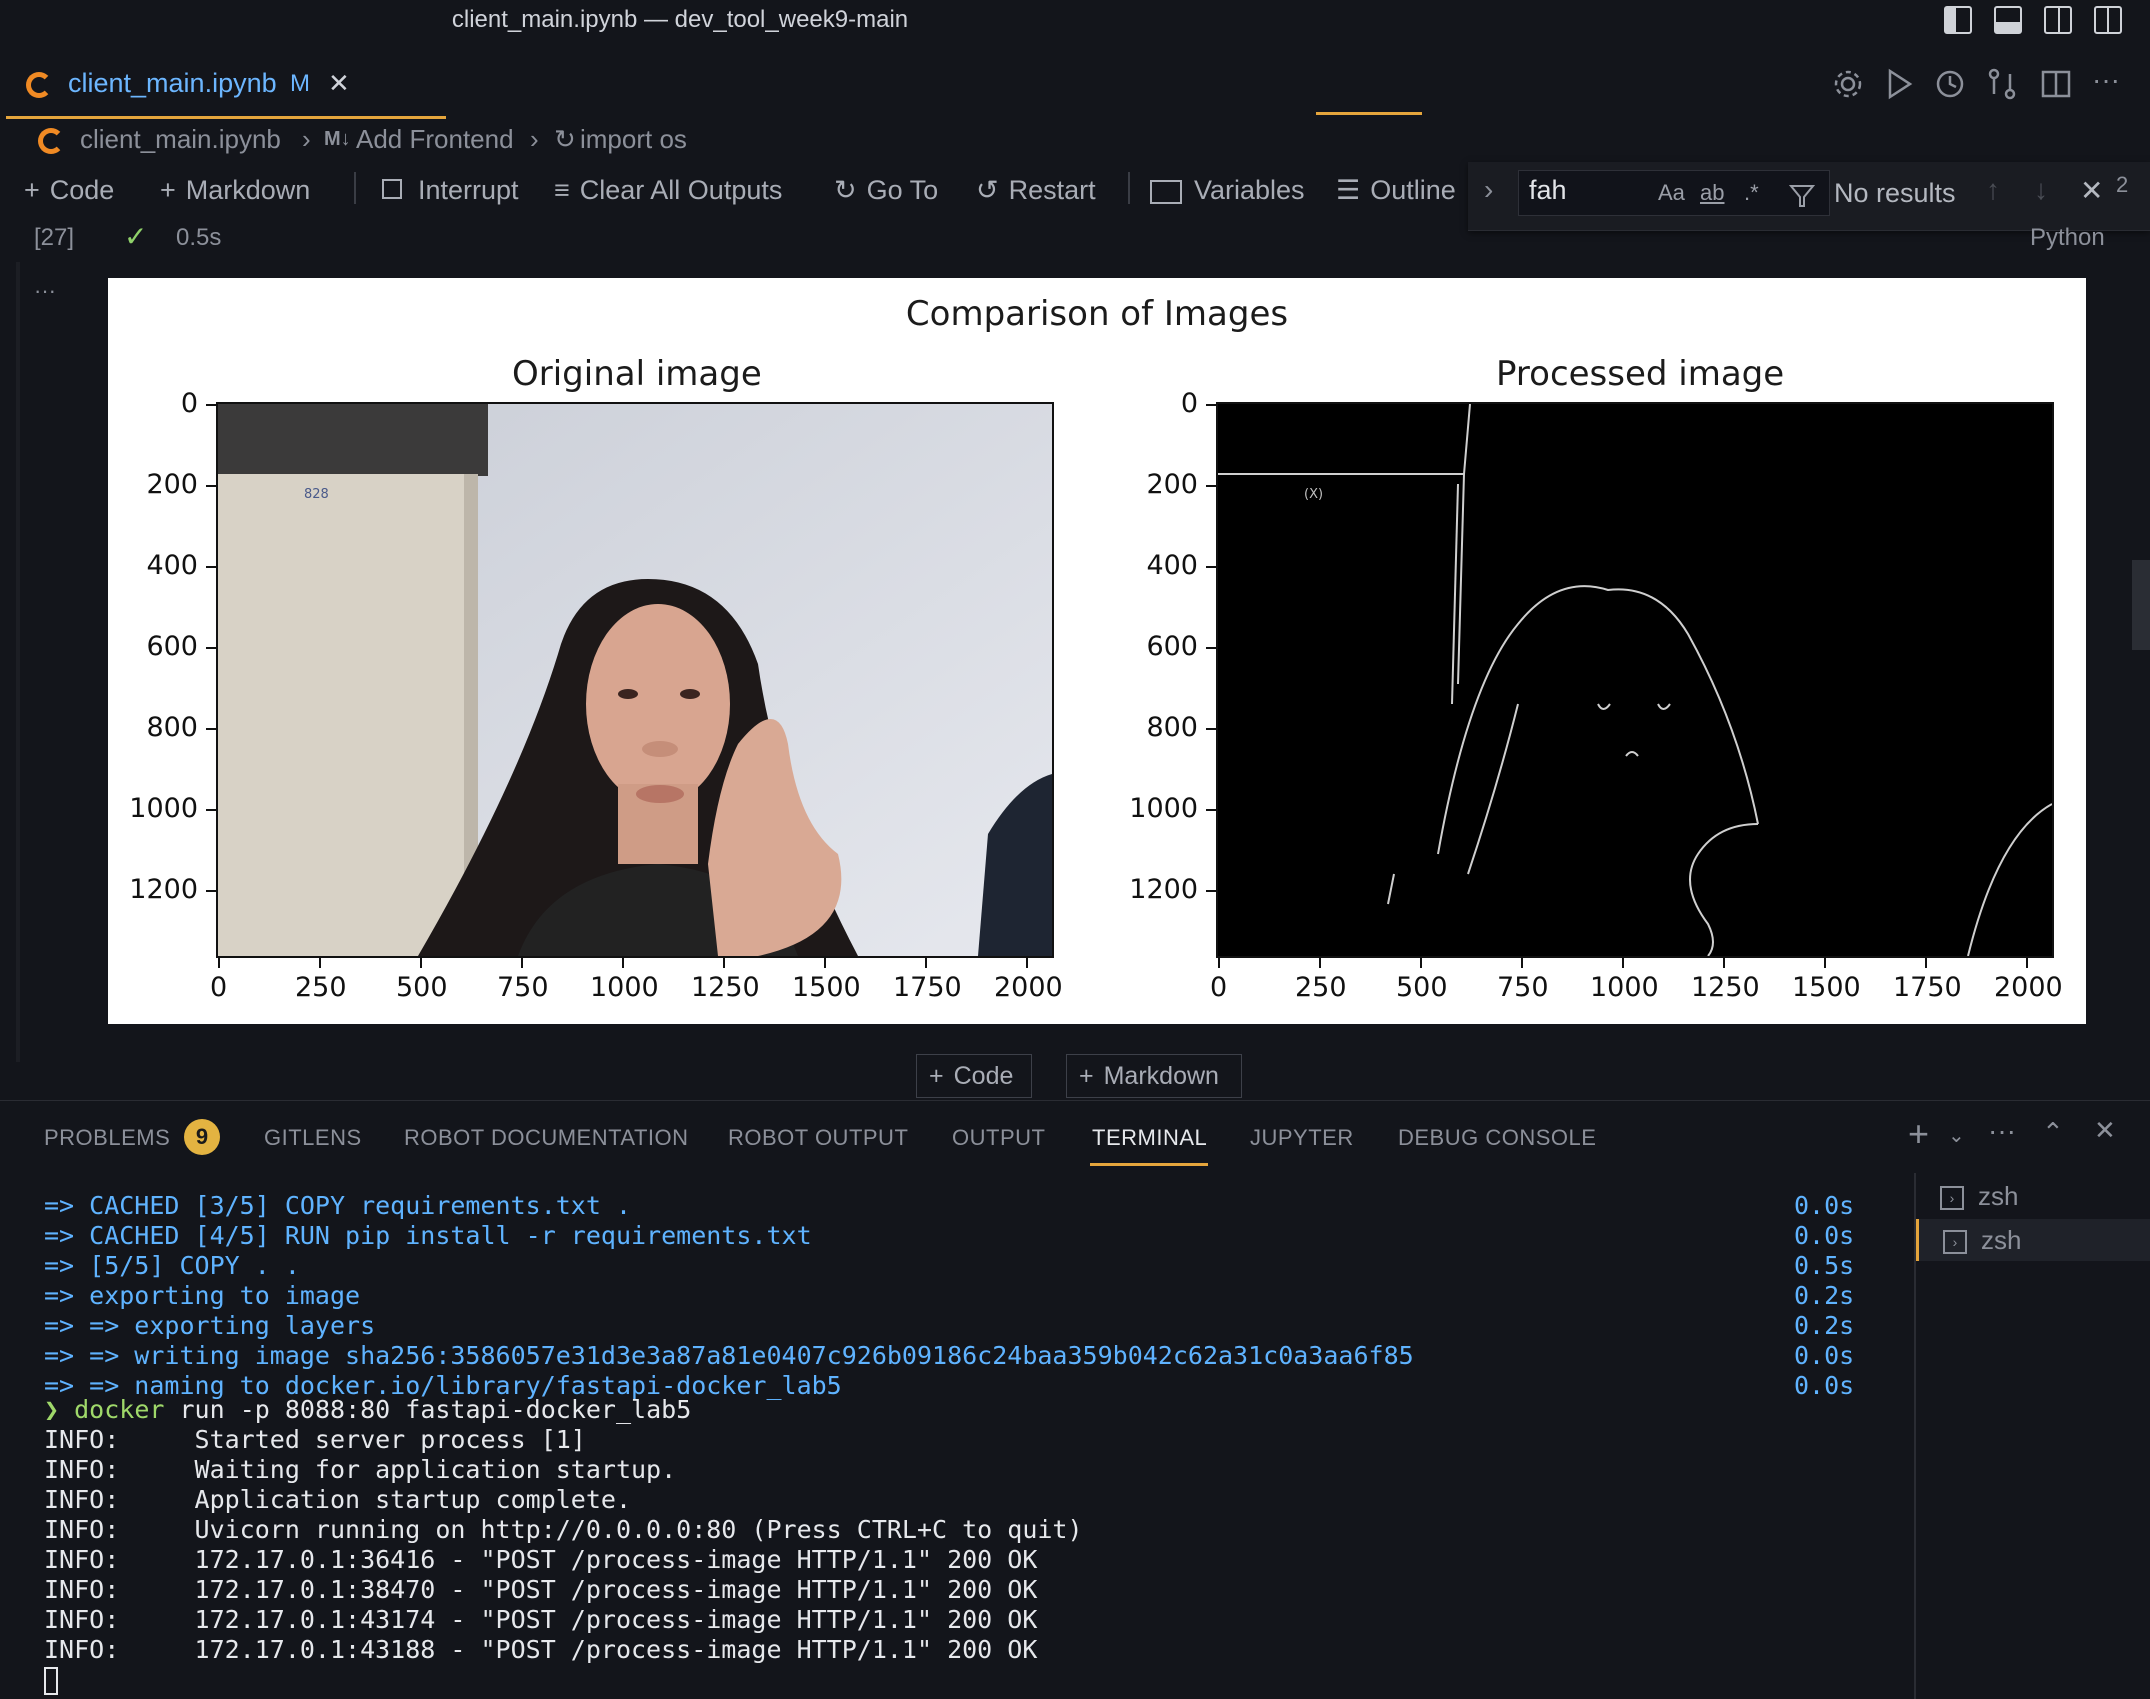 This screenshot has height=1699, width=2150. Describe the element at coordinates (1149, 1138) in the screenshot. I see `tab-terminal: TERMINAL` at that location.